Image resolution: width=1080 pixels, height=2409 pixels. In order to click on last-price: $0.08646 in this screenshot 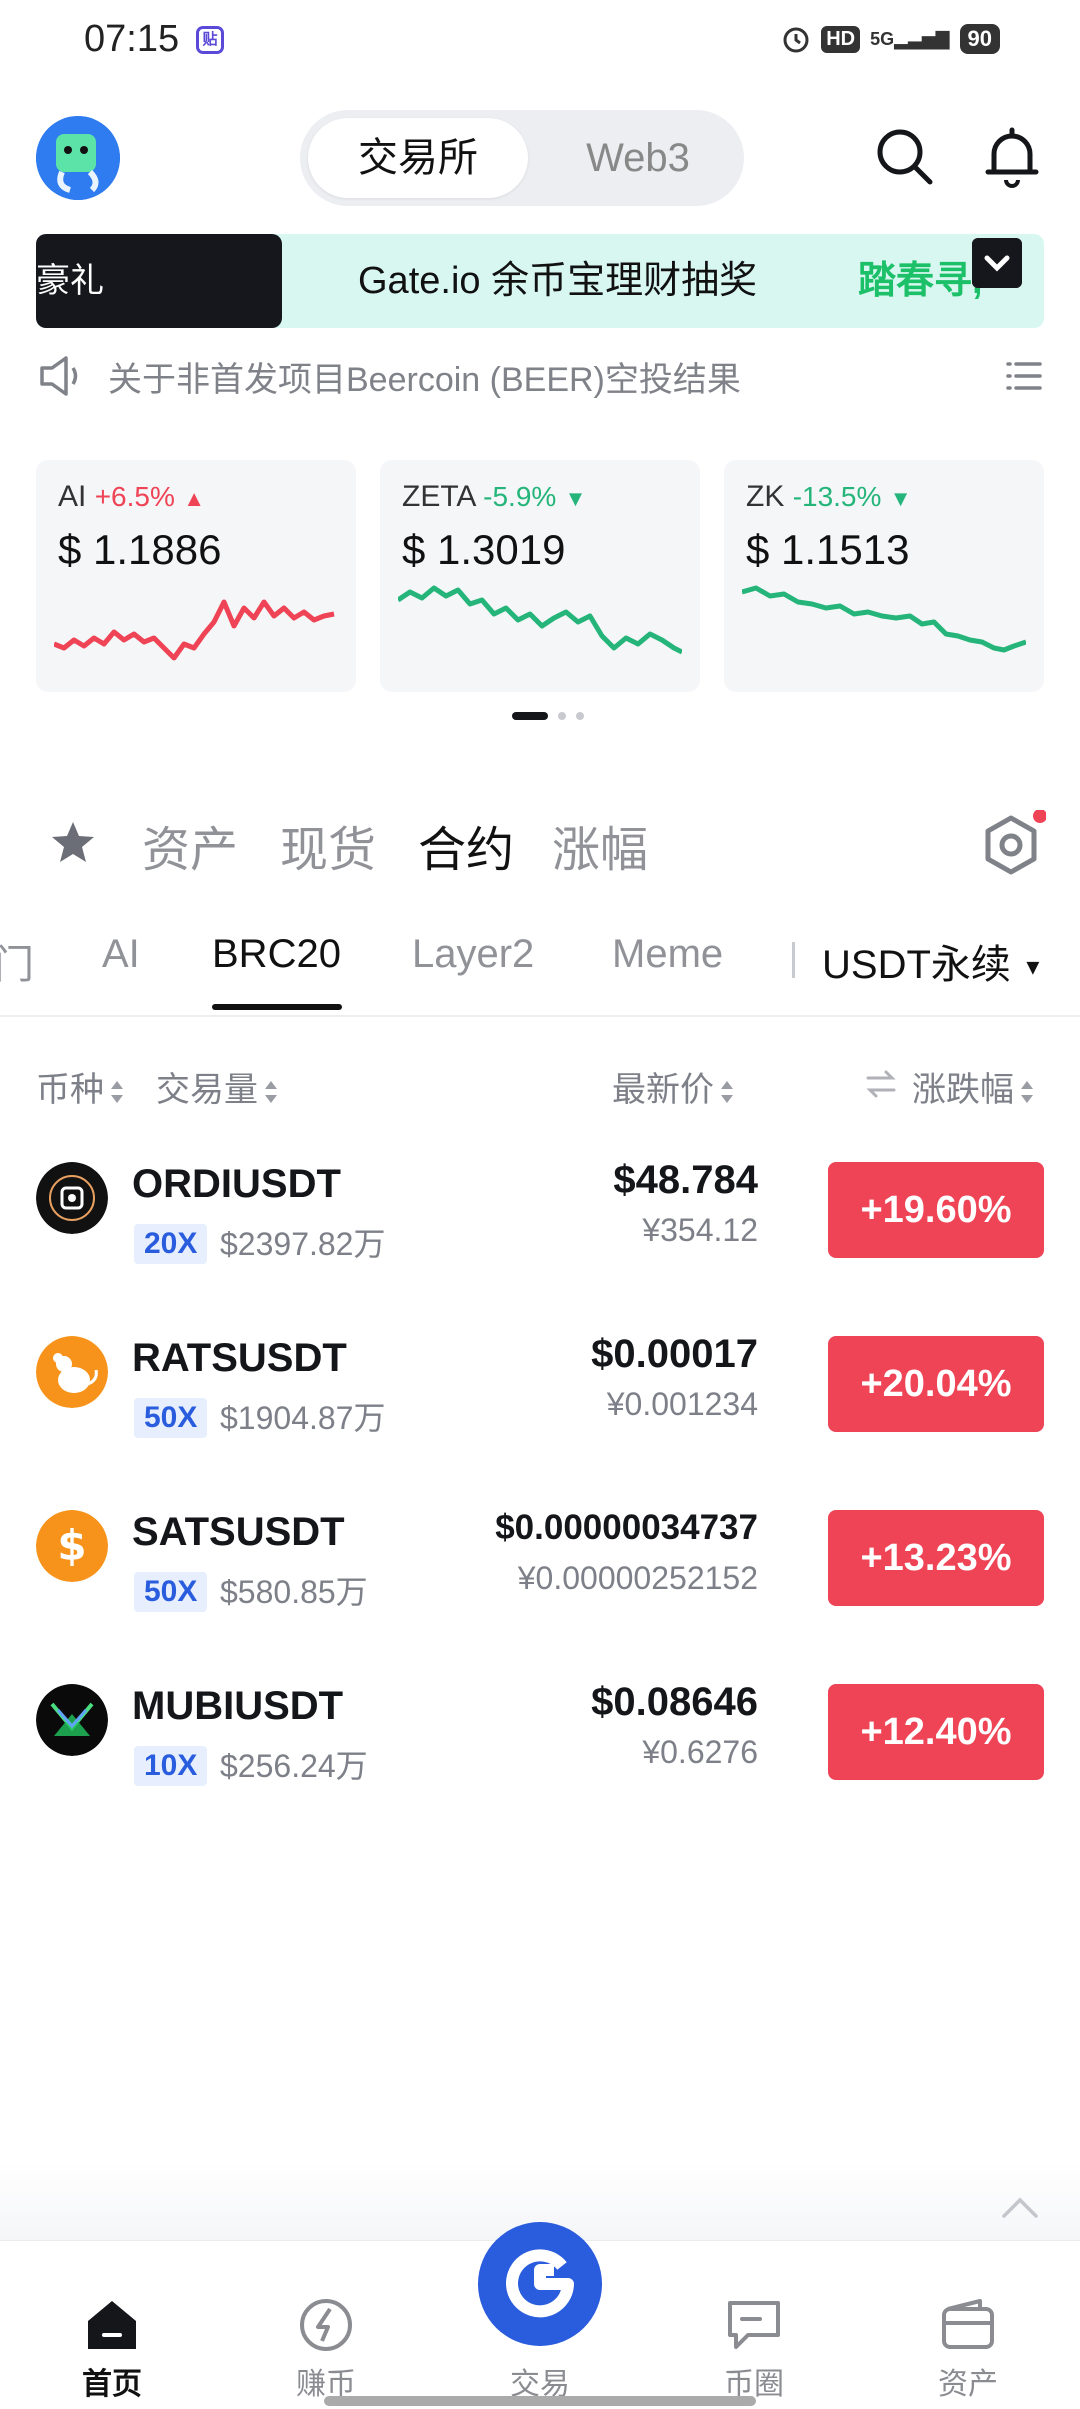, I will do `click(674, 1702)`.